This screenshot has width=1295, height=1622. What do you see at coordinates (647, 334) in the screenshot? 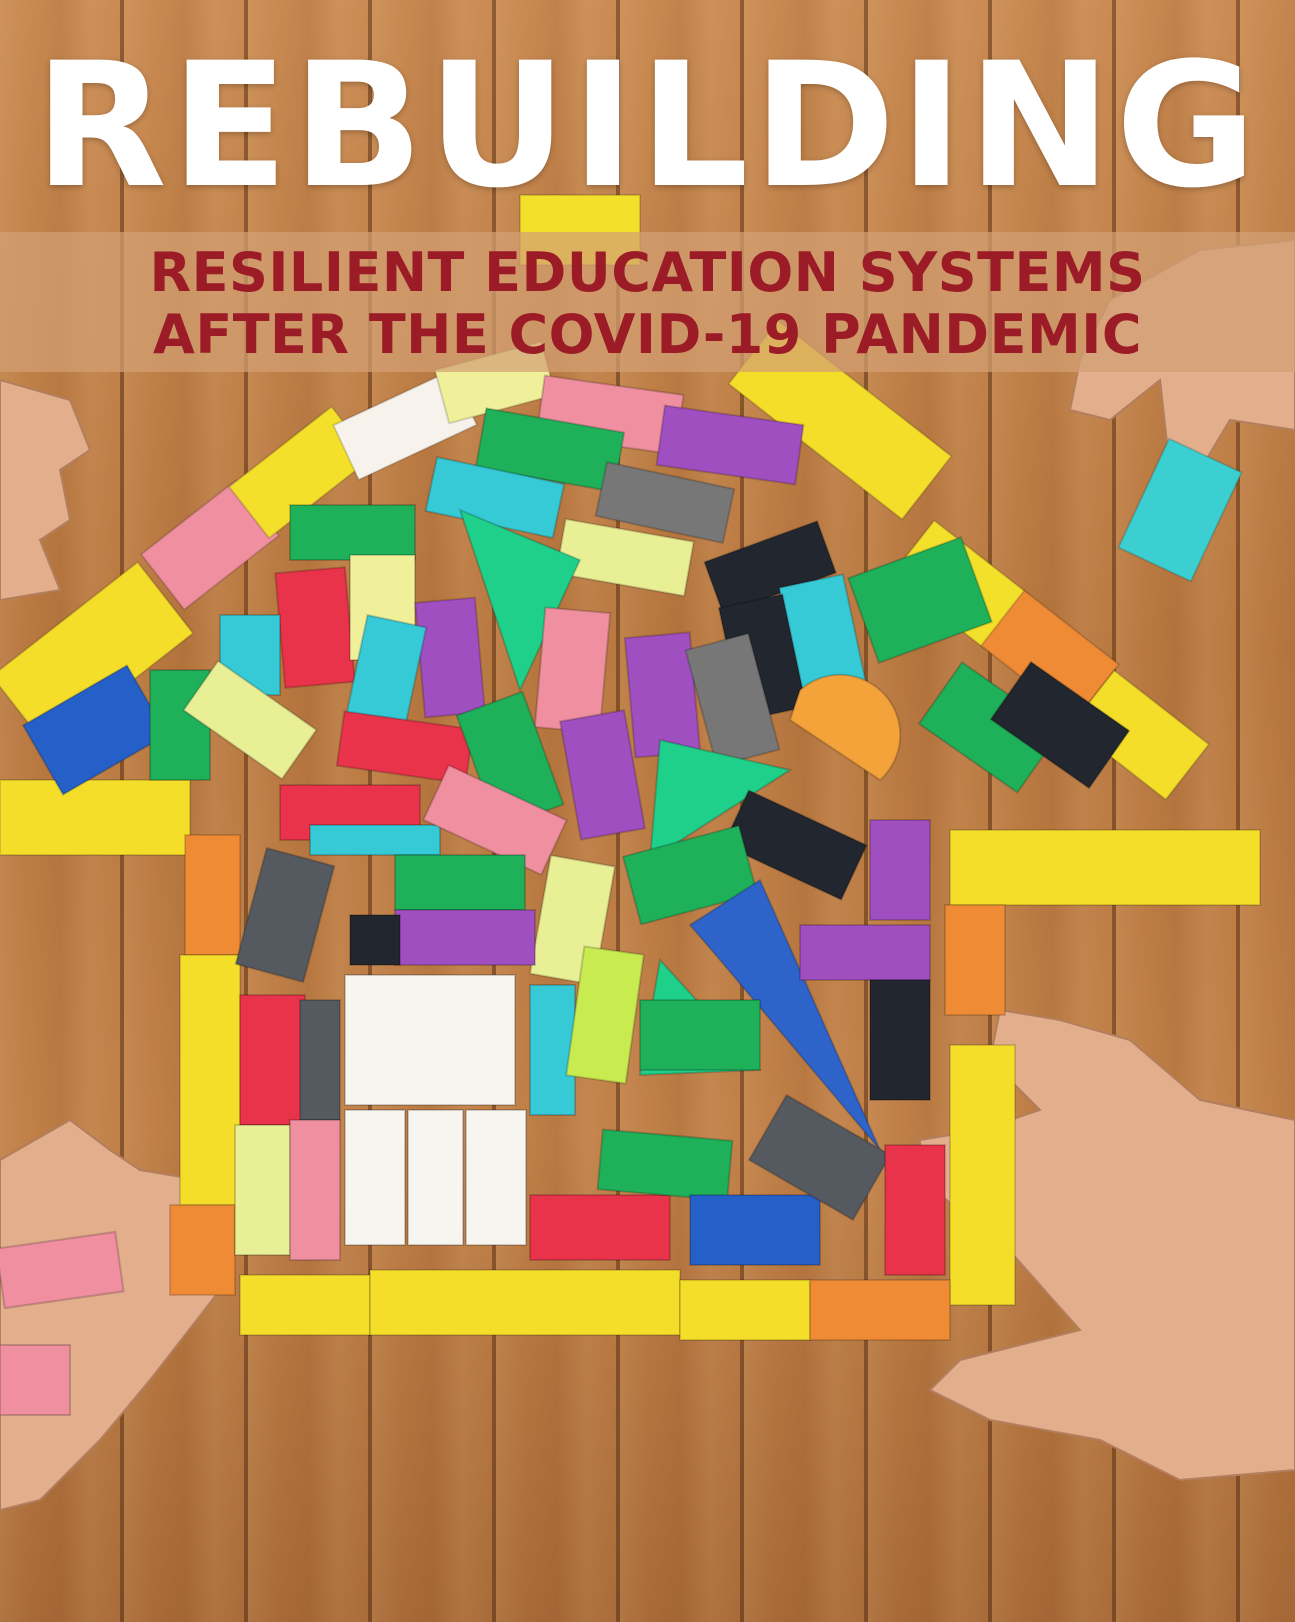
I see `cover-subtitle-line-2: AFTER THE COVID-19 PANDEMIC` at bounding box center [647, 334].